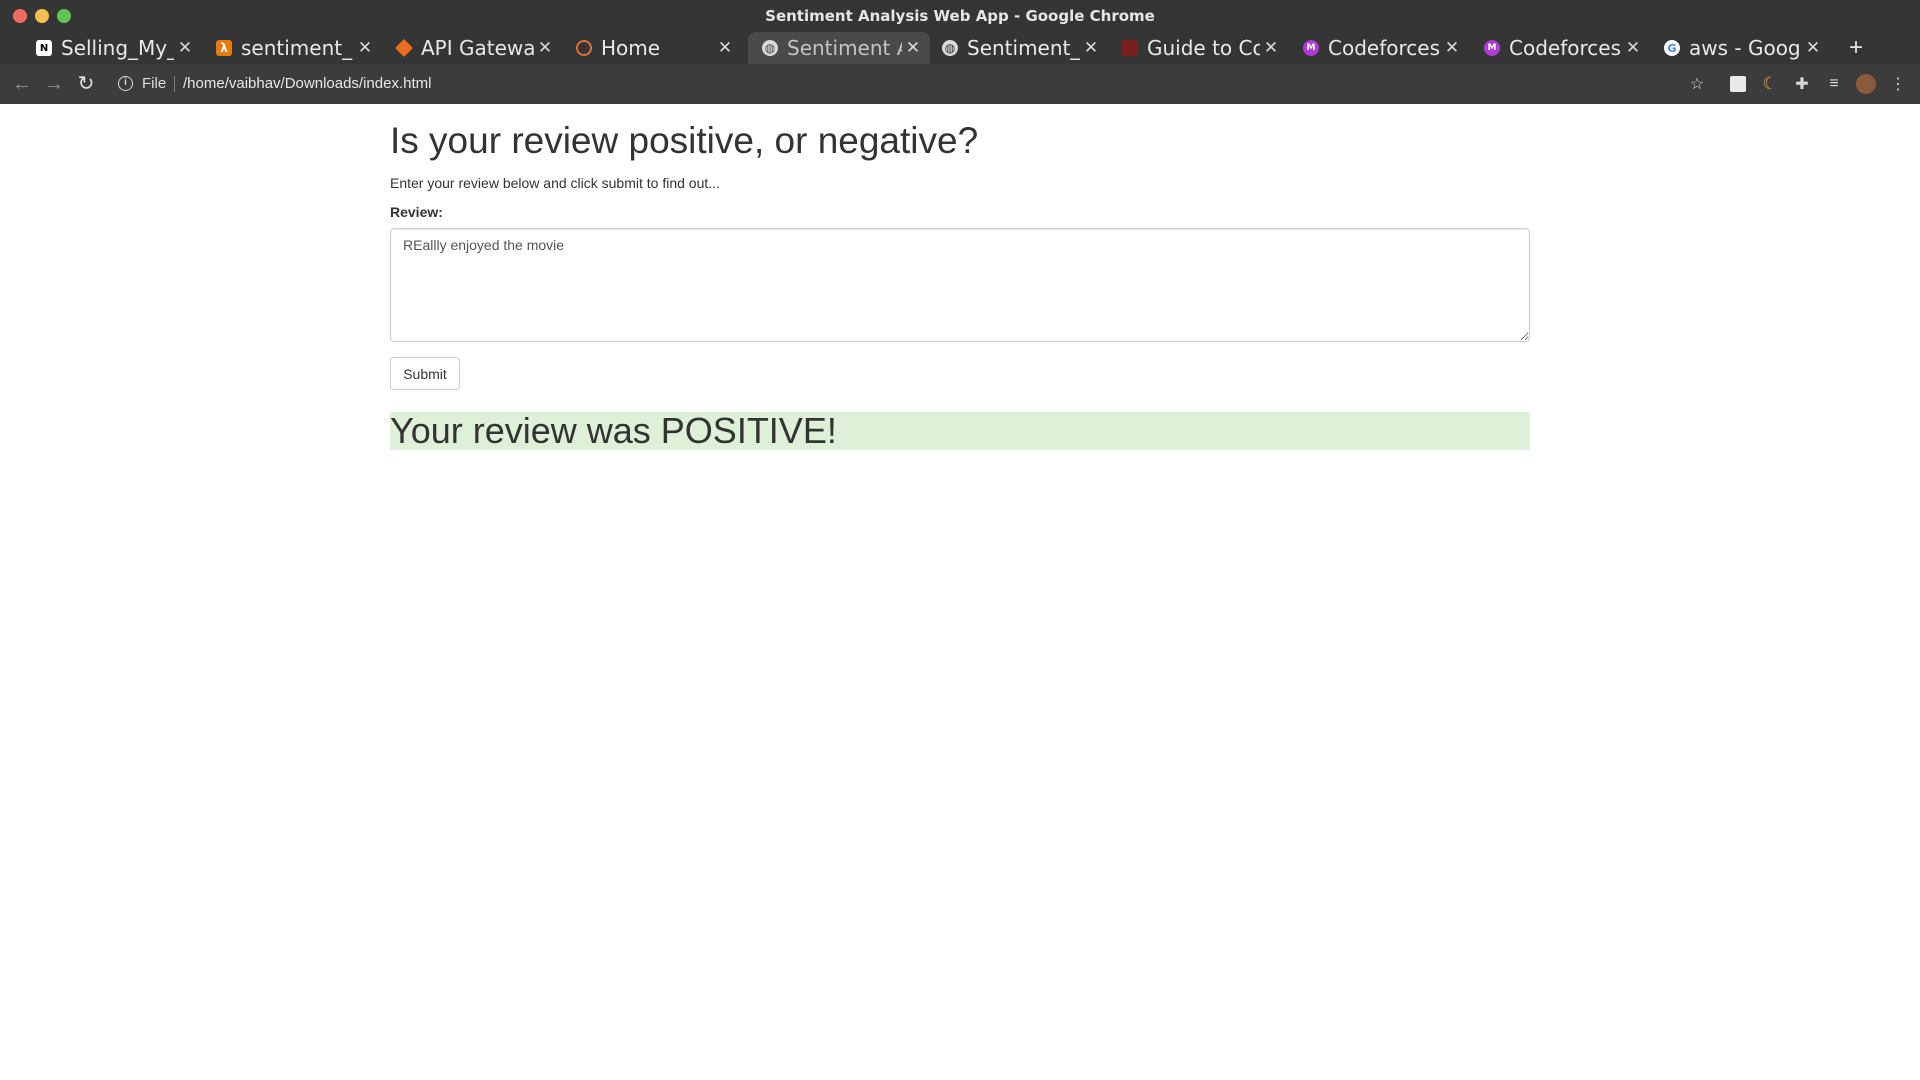 This screenshot has height=1080, width=1920. What do you see at coordinates (224, 48) in the screenshot?
I see `aws-lambda-icon: λ` at bounding box center [224, 48].